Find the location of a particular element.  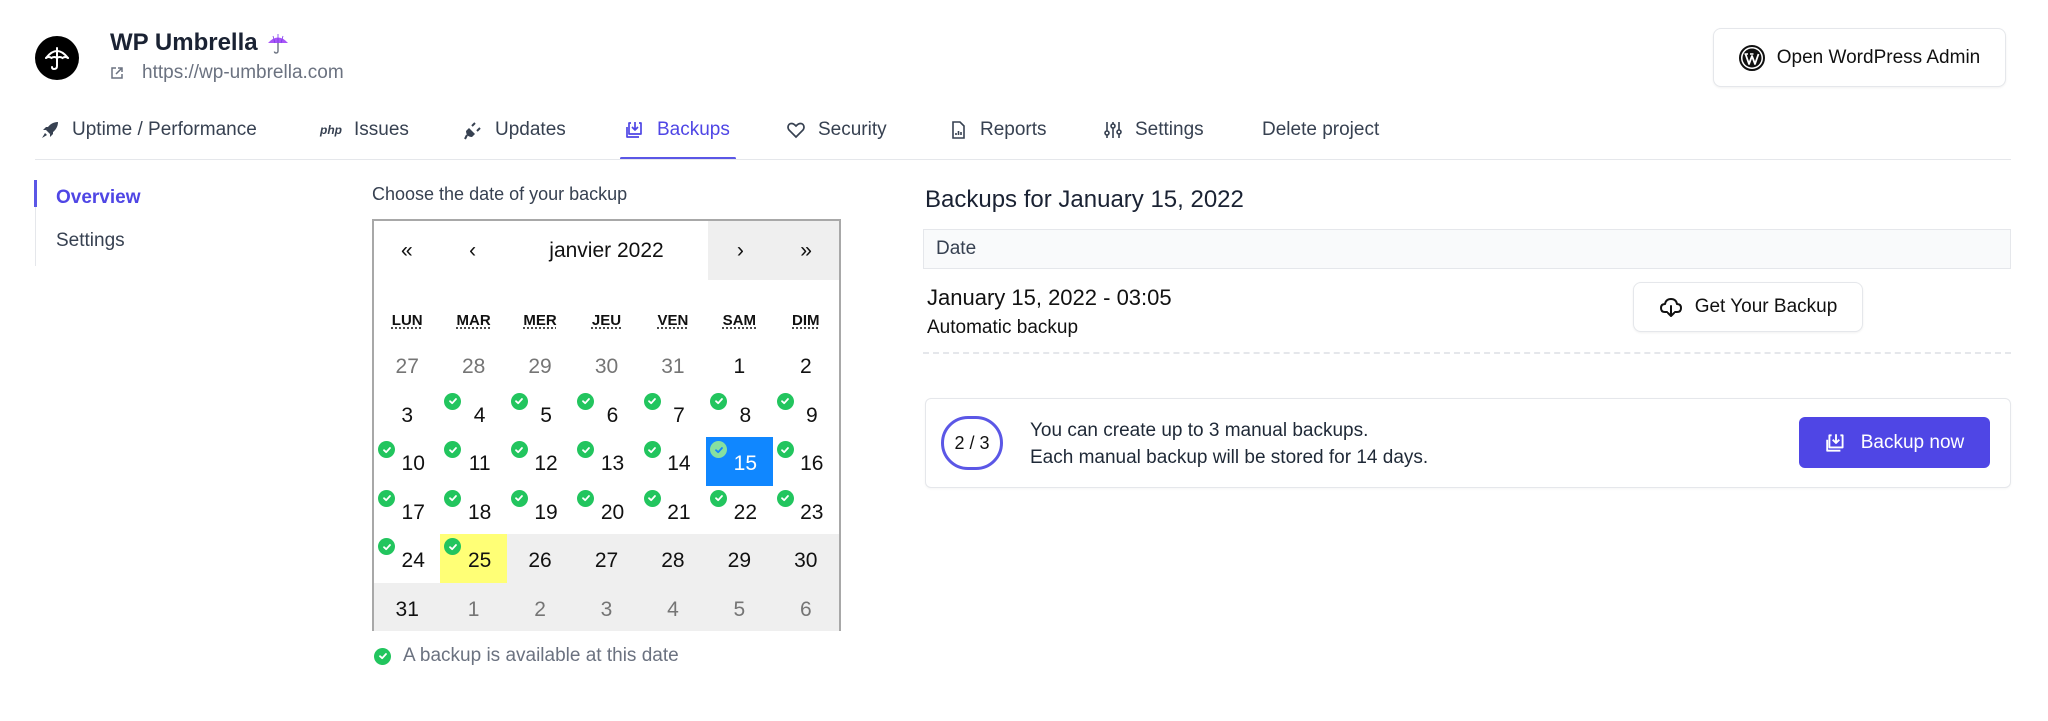

calendar-day-number: 27 is located at coordinates (407, 367).